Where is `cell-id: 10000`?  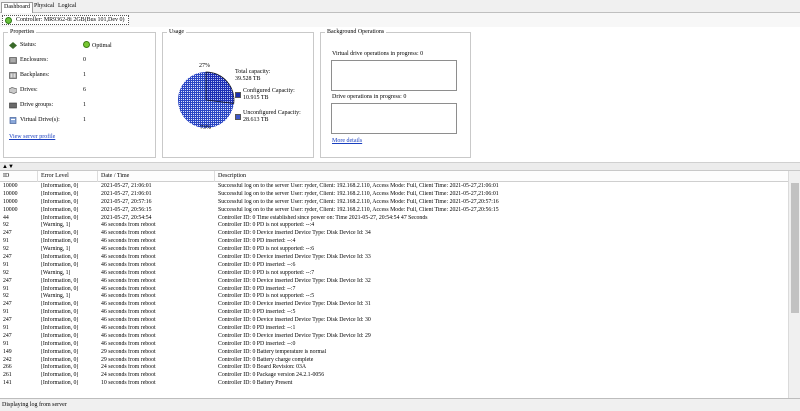 cell-id: 10000 is located at coordinates (10, 209).